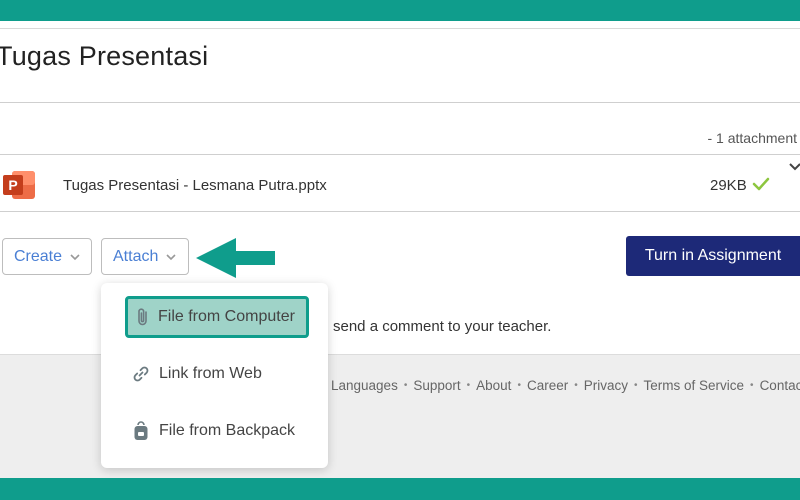 Image resolution: width=800 pixels, height=500 pixels. I want to click on attach-button: Attach, so click(145, 256).